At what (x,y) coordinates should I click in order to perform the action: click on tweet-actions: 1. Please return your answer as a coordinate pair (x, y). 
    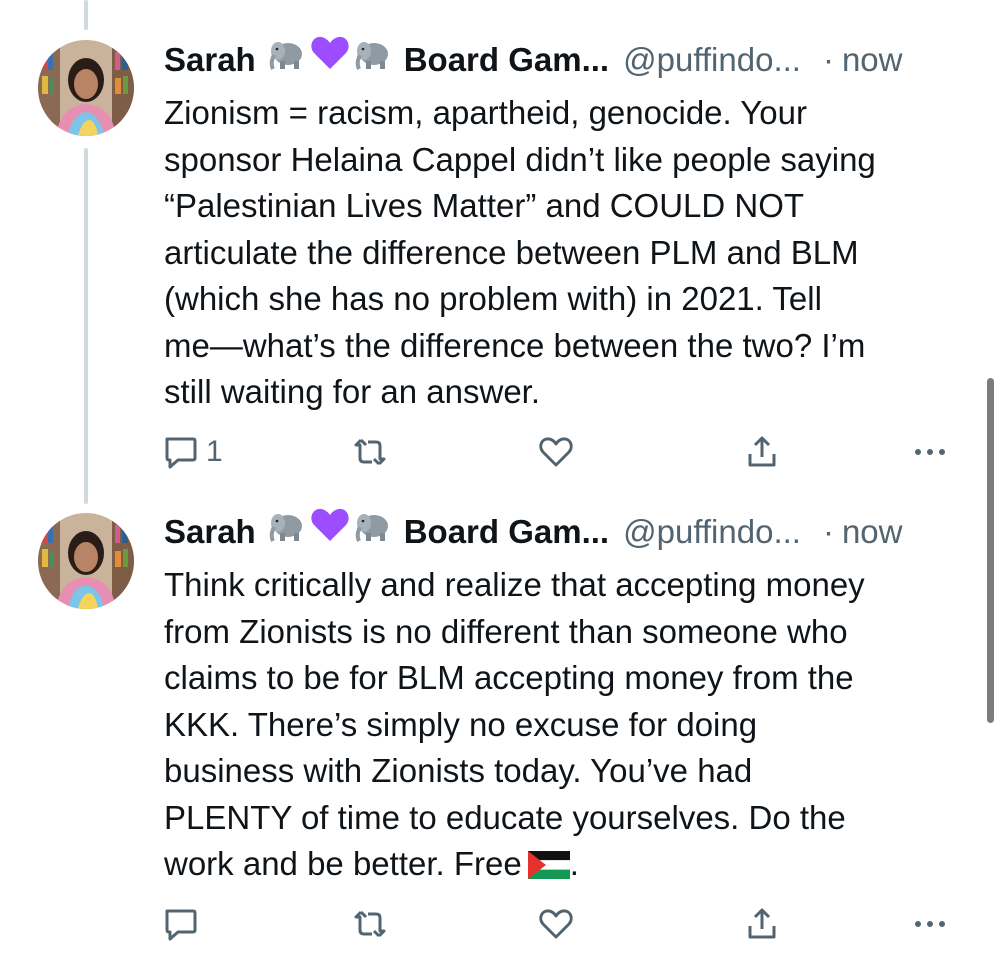
    Looking at the image, I should click on (562, 452).